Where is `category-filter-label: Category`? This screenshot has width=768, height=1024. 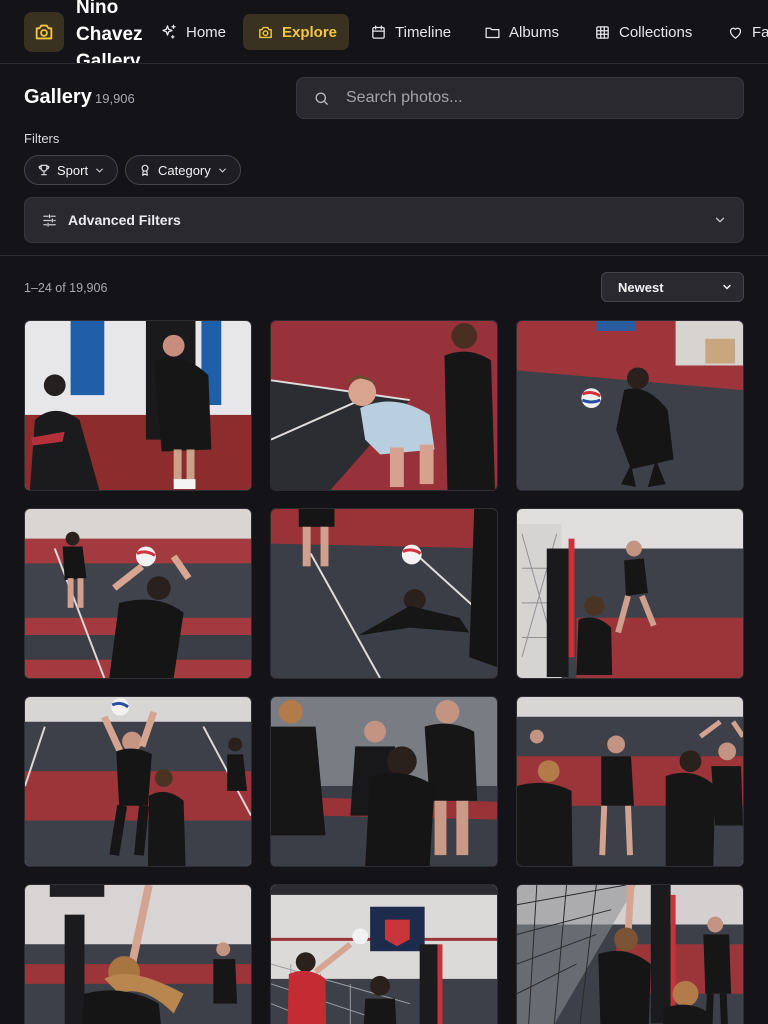 category-filter-label: Category is located at coordinates (184, 170).